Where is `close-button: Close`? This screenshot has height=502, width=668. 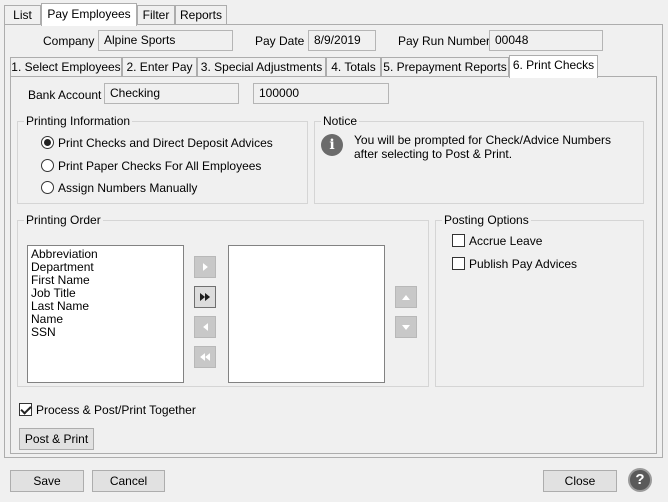 close-button: Close is located at coordinates (580, 481).